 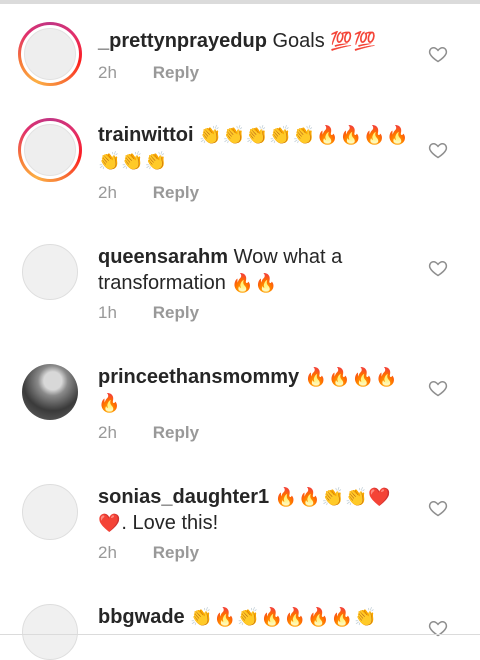 What do you see at coordinates (141, 617) in the screenshot?
I see `comment-username: bbgwade` at bounding box center [141, 617].